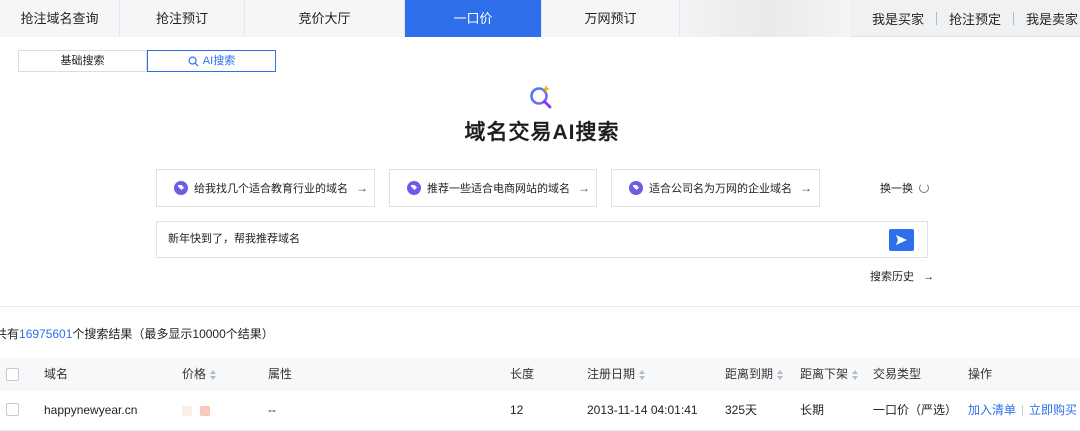 This screenshot has height=431, width=1080. Describe the element at coordinates (741, 410) in the screenshot. I see `expire-value: 325天` at that location.